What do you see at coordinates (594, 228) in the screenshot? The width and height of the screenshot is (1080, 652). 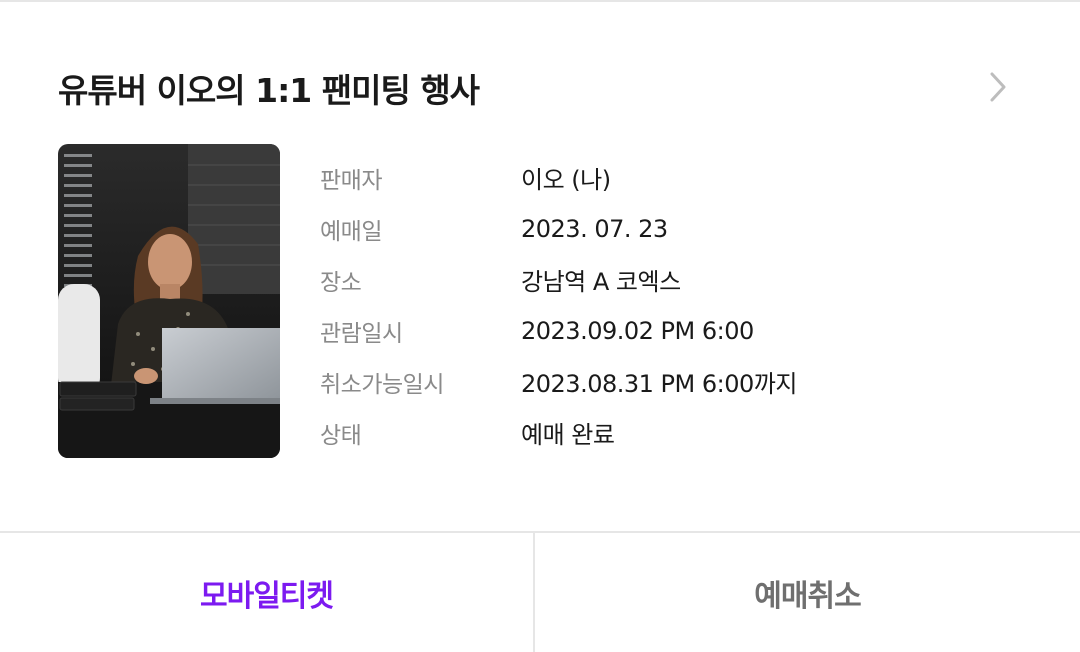 I see `detail-value: 2023. 07. 23` at bounding box center [594, 228].